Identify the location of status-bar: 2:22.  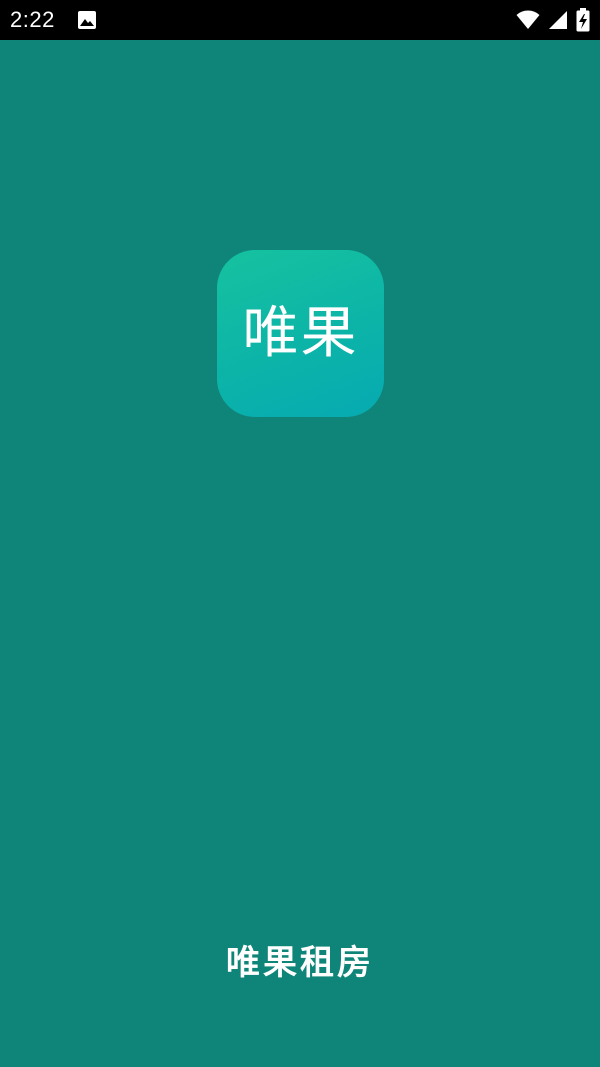
(300, 20).